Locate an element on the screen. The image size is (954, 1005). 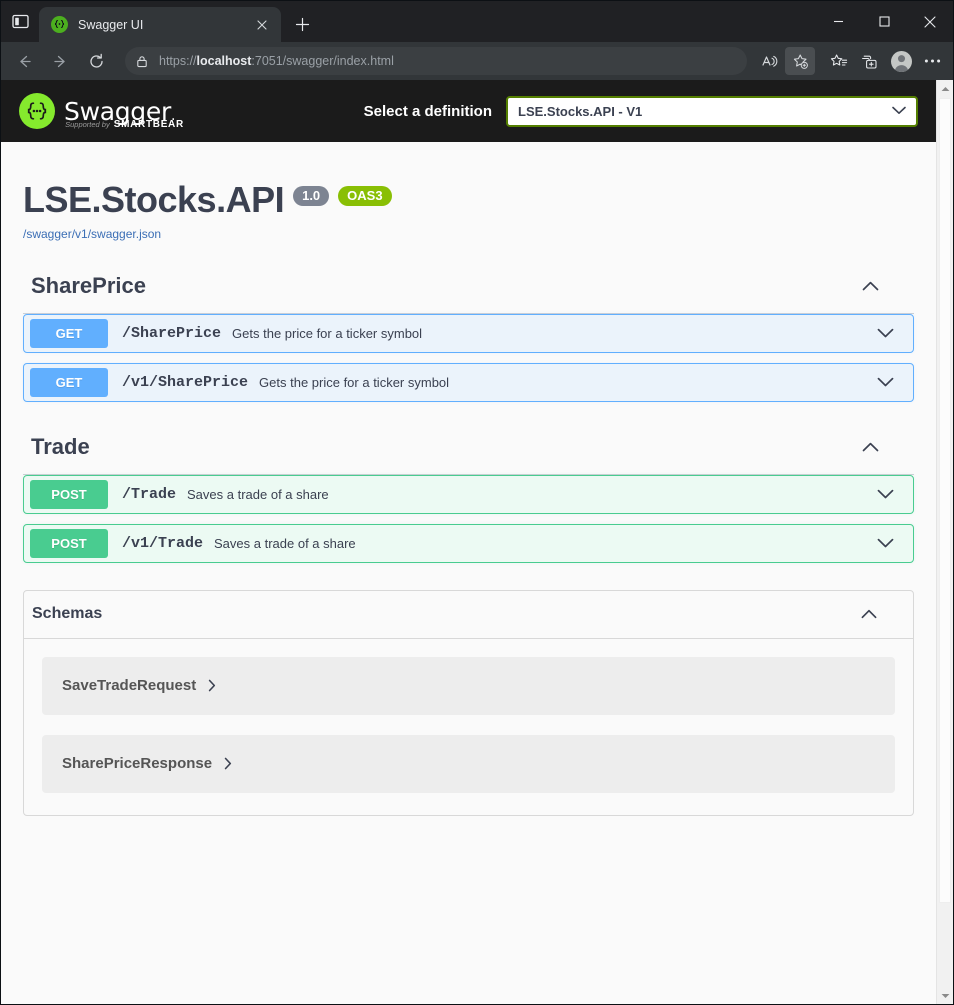
operation-row: POST /Trade Saves a trade of a share is located at coordinates (468, 494).